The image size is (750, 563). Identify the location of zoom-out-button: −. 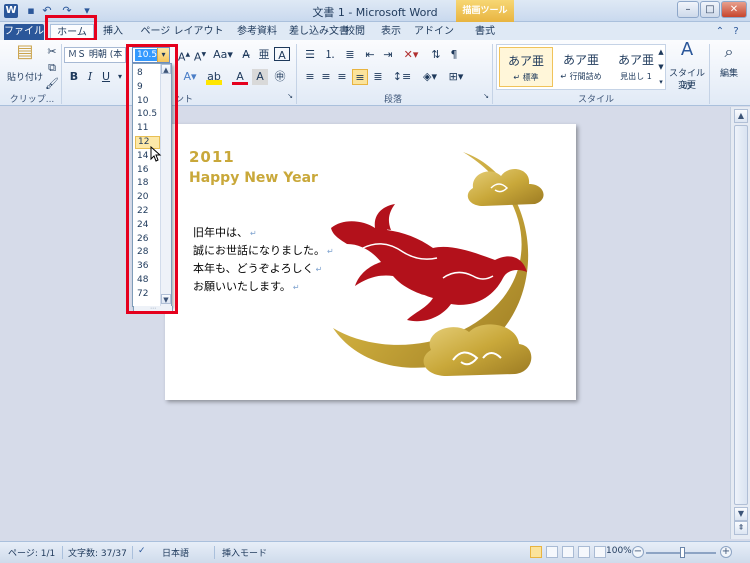
(638, 552).